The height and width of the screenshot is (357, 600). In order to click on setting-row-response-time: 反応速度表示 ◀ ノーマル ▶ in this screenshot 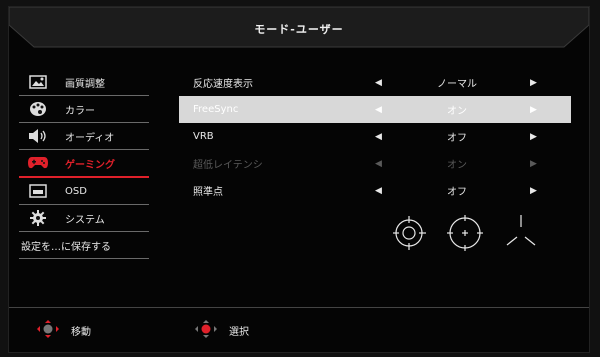, I will do `click(375, 82)`.